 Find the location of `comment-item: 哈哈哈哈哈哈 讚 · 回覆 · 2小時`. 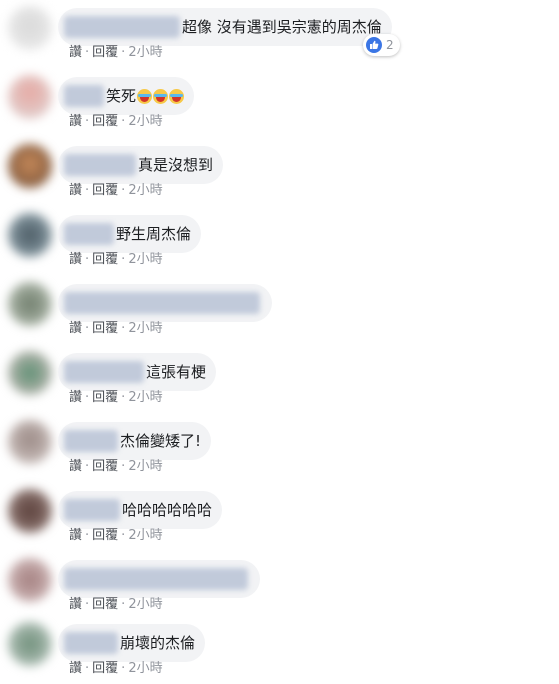

comment-item: 哈哈哈哈哈哈 讚 · 回覆 · 2小時 is located at coordinates (279, 517).